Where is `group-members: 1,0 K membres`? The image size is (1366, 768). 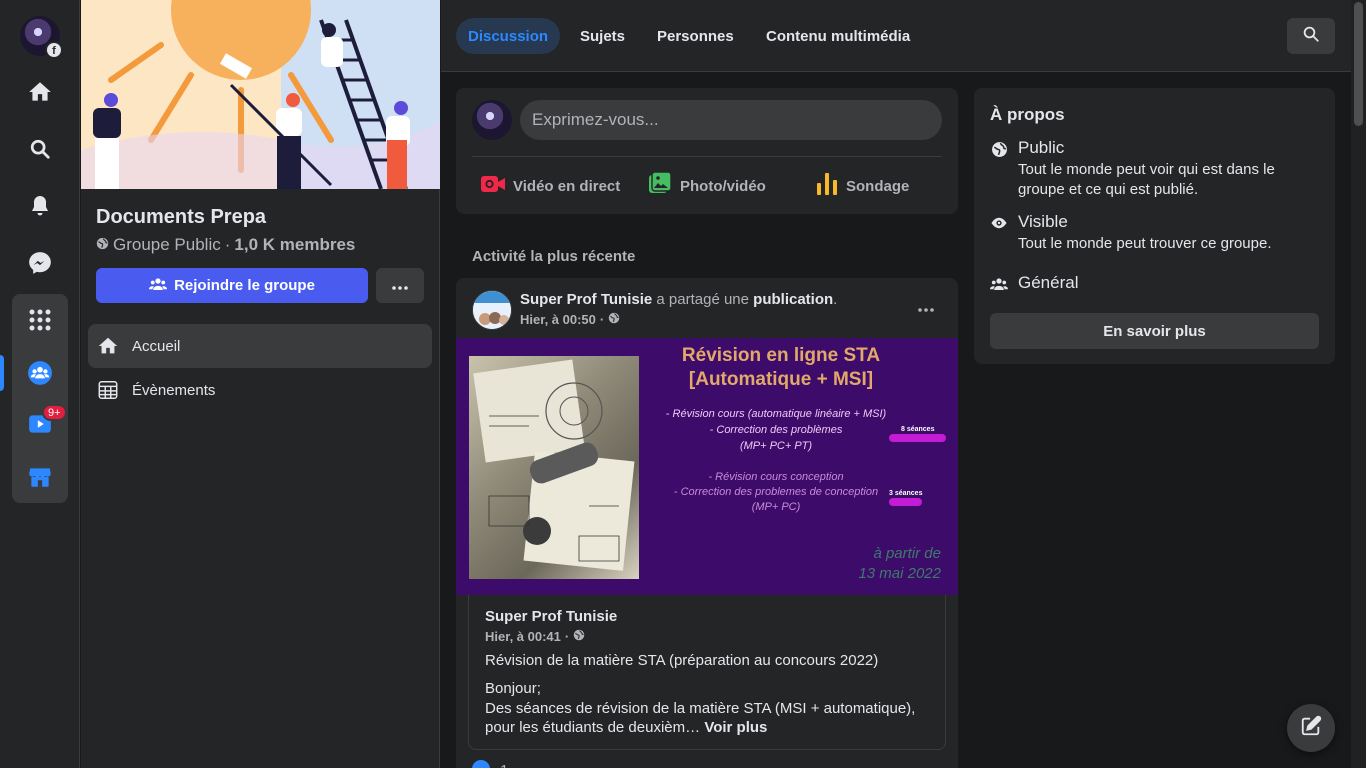 group-members: 1,0 K membres is located at coordinates (294, 245).